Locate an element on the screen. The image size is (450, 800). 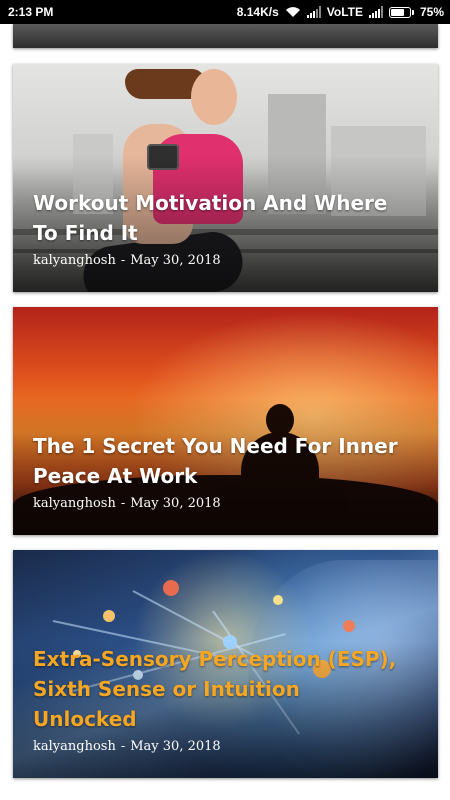
status-bar: 2:13 PM 8.14K/s VoLTE 75% is located at coordinates (225, 12).